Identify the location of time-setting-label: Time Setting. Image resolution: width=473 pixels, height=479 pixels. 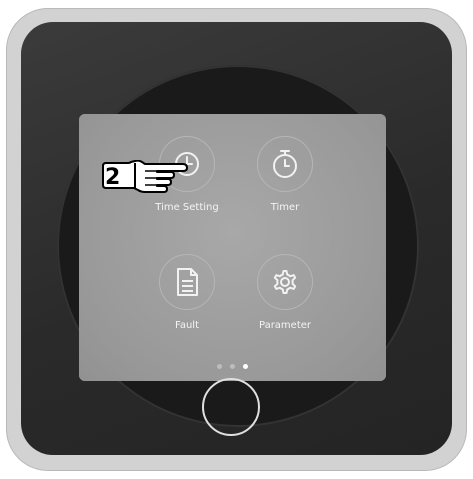
(187, 207).